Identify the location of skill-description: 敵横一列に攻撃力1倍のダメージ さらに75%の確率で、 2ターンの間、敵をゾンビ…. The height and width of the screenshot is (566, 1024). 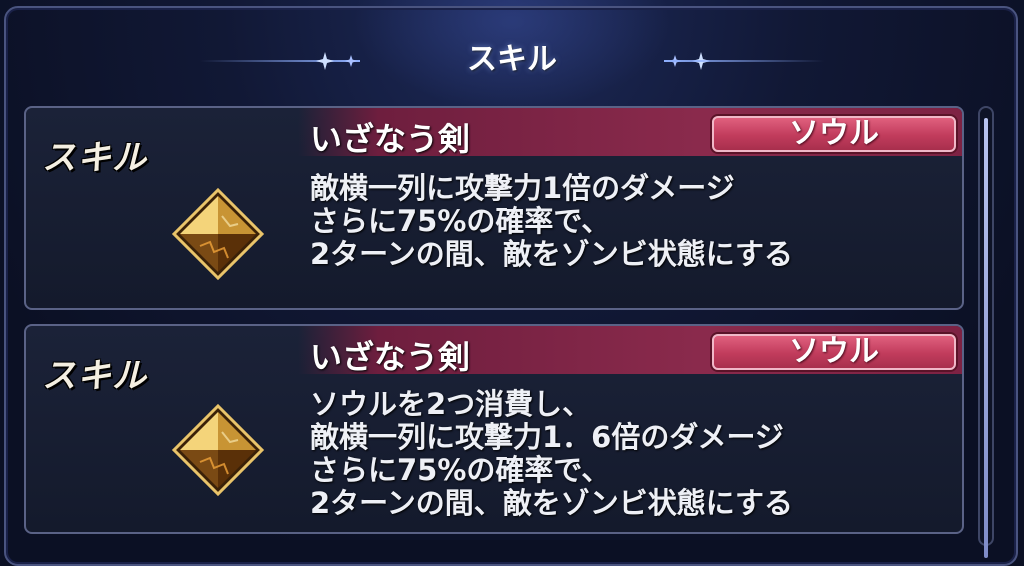
(551, 221).